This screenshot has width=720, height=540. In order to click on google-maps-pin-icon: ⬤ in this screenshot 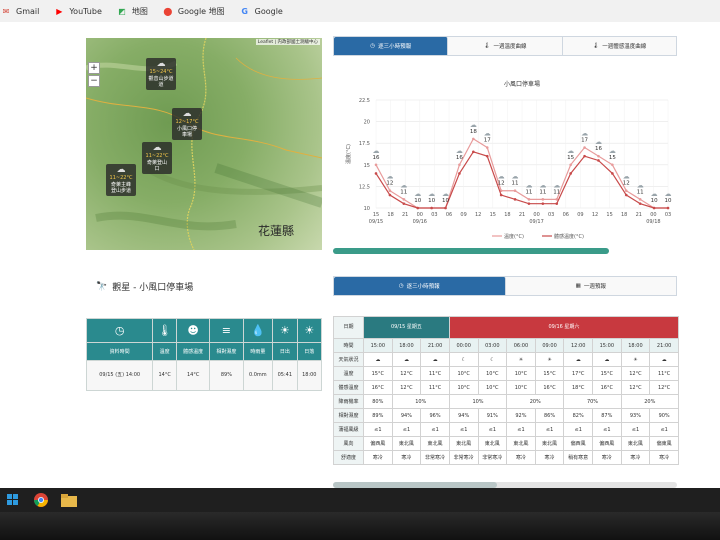, I will do `click(168, 11)`.